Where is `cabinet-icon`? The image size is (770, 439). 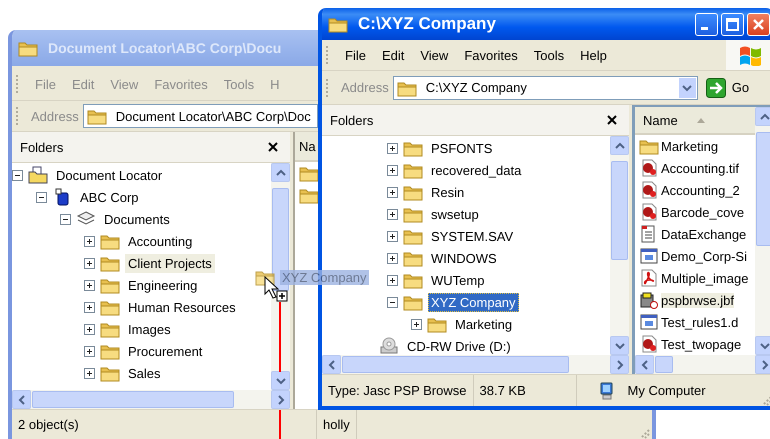
cabinet-icon is located at coordinates (649, 300).